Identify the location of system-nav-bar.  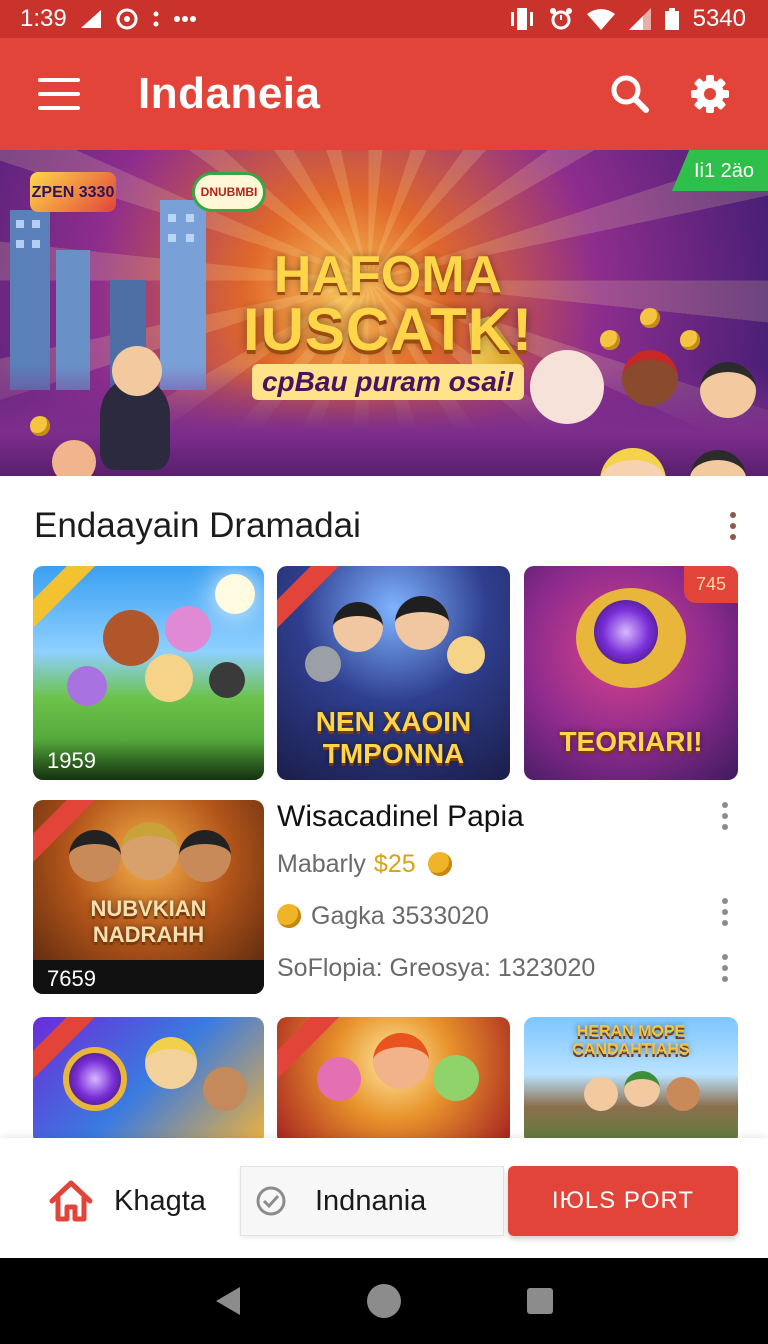
(384, 1301).